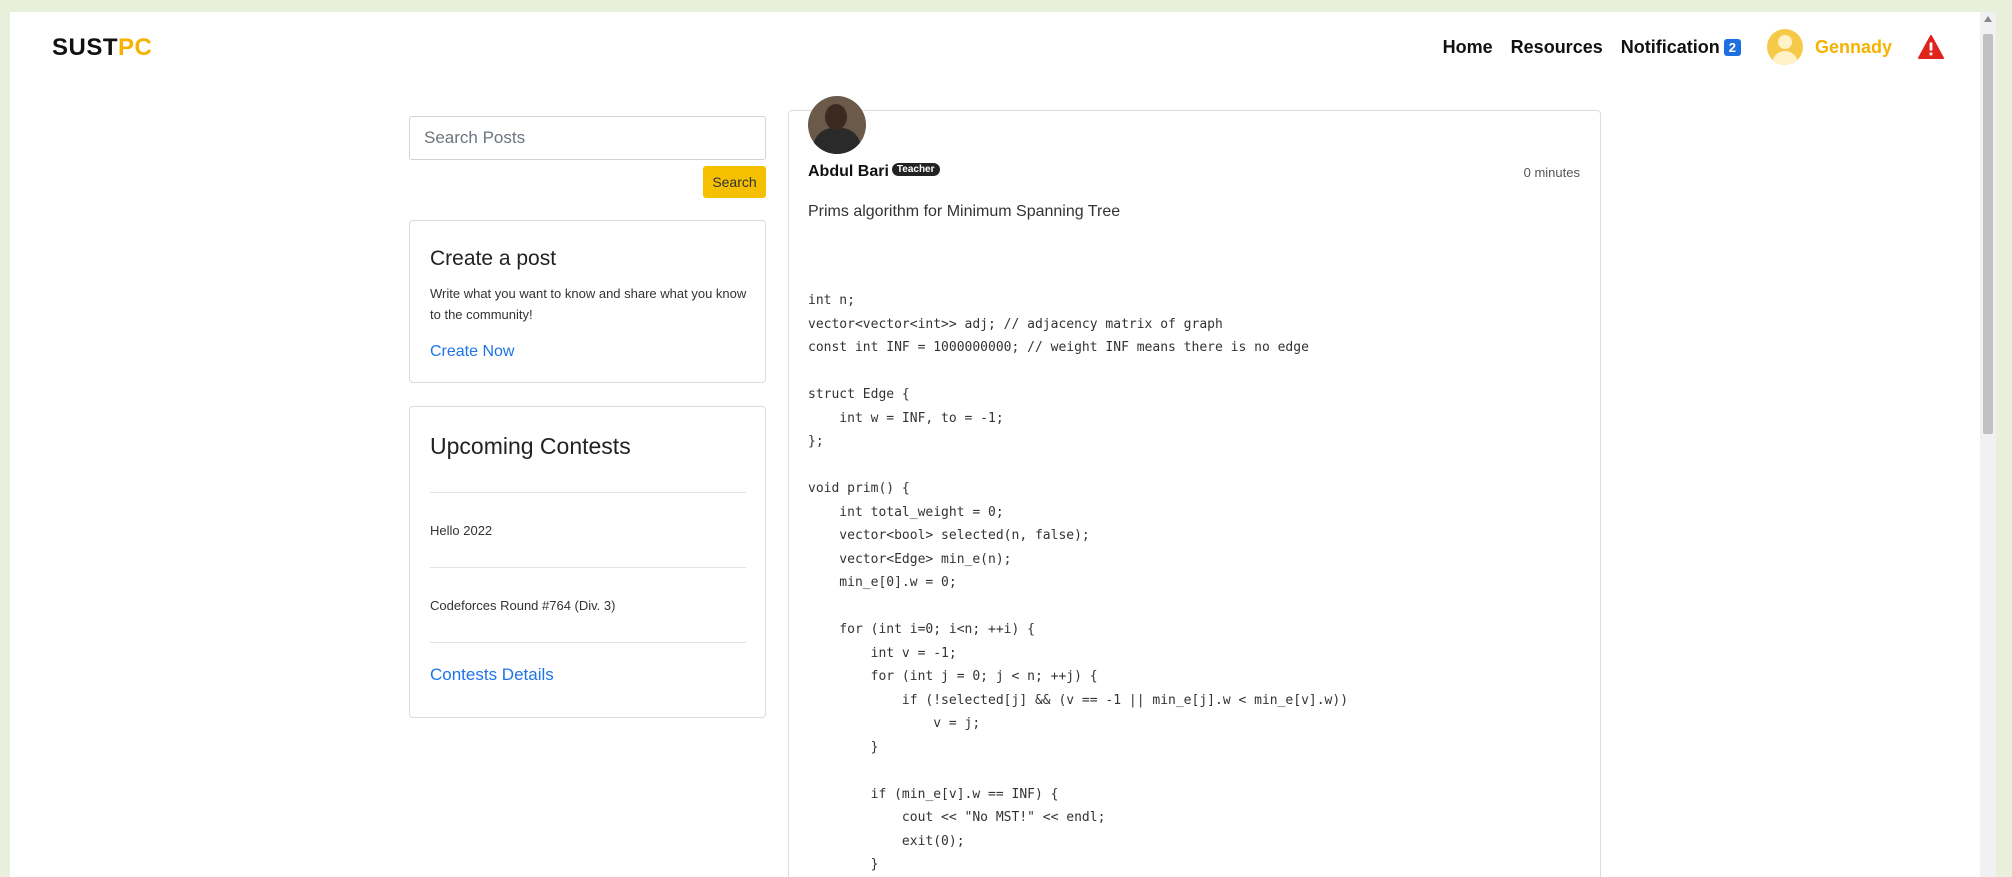 This screenshot has height=877, width=2012. I want to click on nav-notification-link: Notification 2, so click(1681, 47).